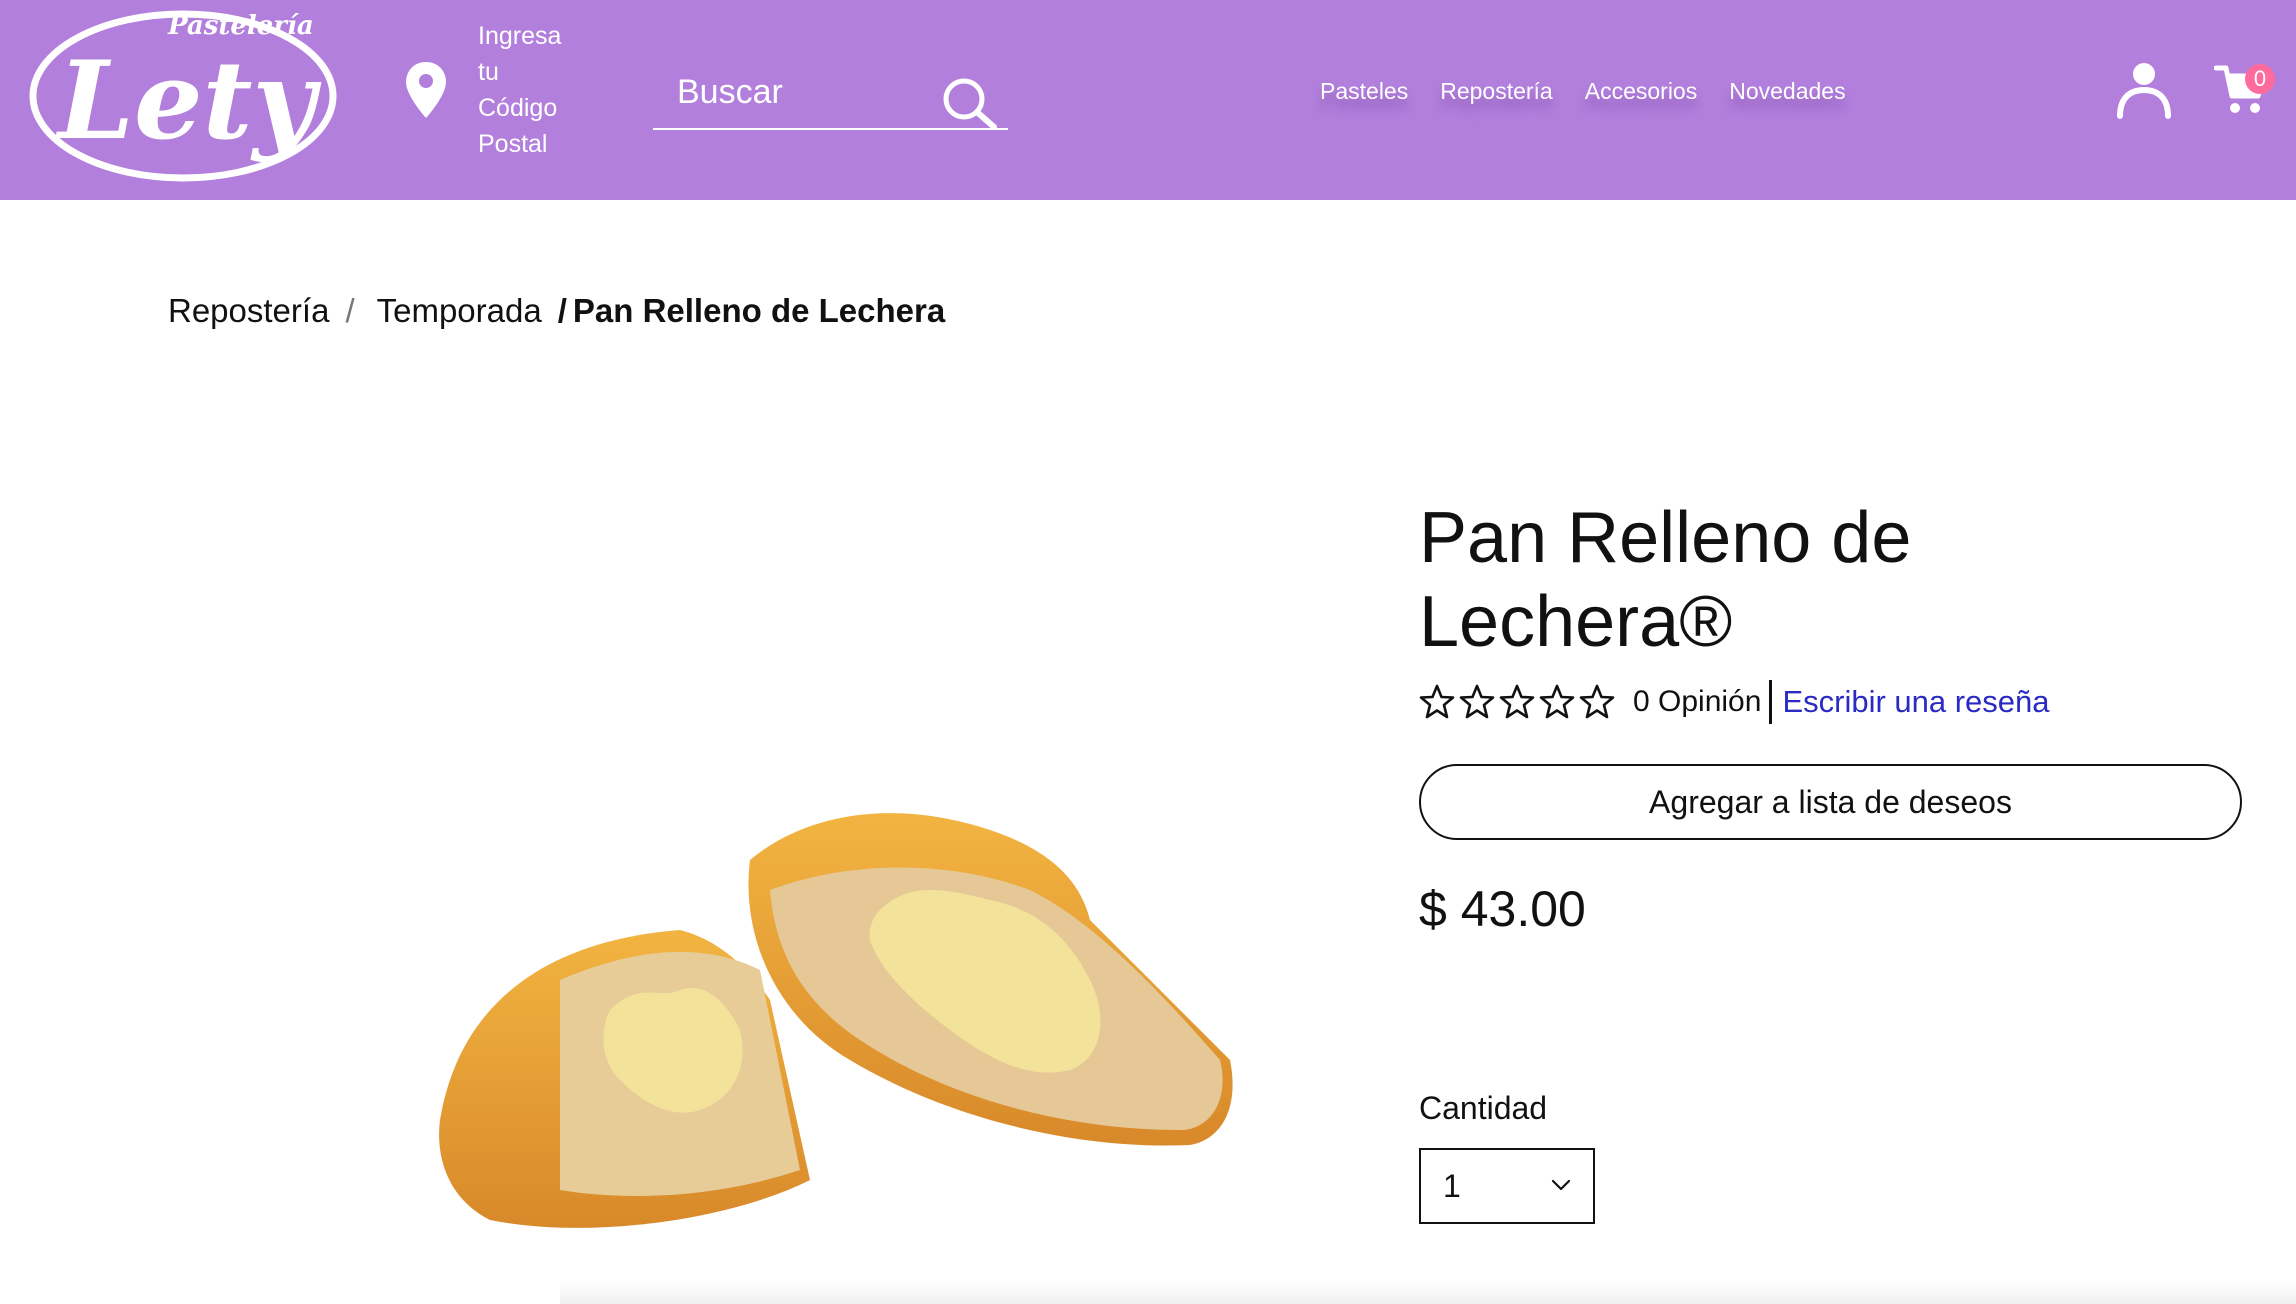 This screenshot has height=1304, width=2296. What do you see at coordinates (1364, 91) in the screenshot?
I see `nav-item-pasteles: Pasteles` at bounding box center [1364, 91].